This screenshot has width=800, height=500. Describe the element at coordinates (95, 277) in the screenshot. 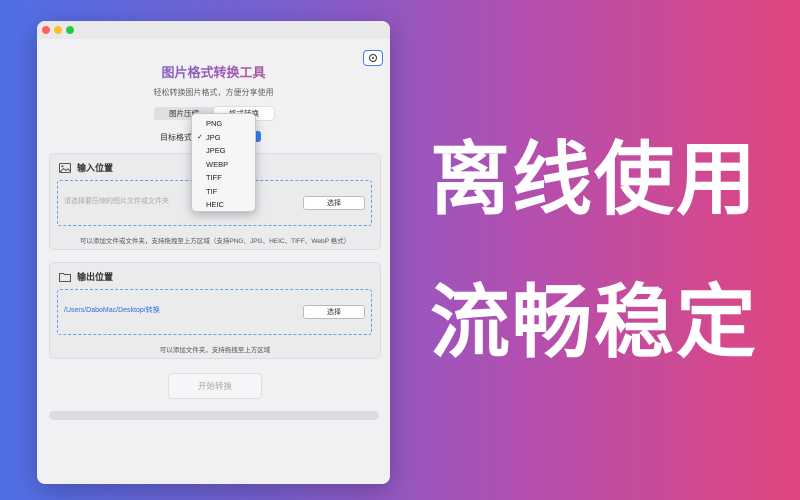

I see `output-section-title: 输出位置` at that location.